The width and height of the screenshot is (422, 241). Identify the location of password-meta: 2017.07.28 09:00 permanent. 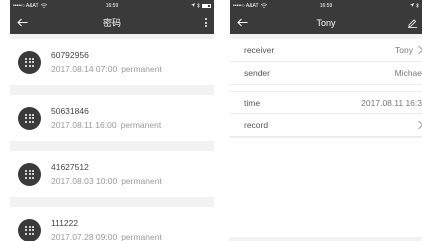
(106, 236).